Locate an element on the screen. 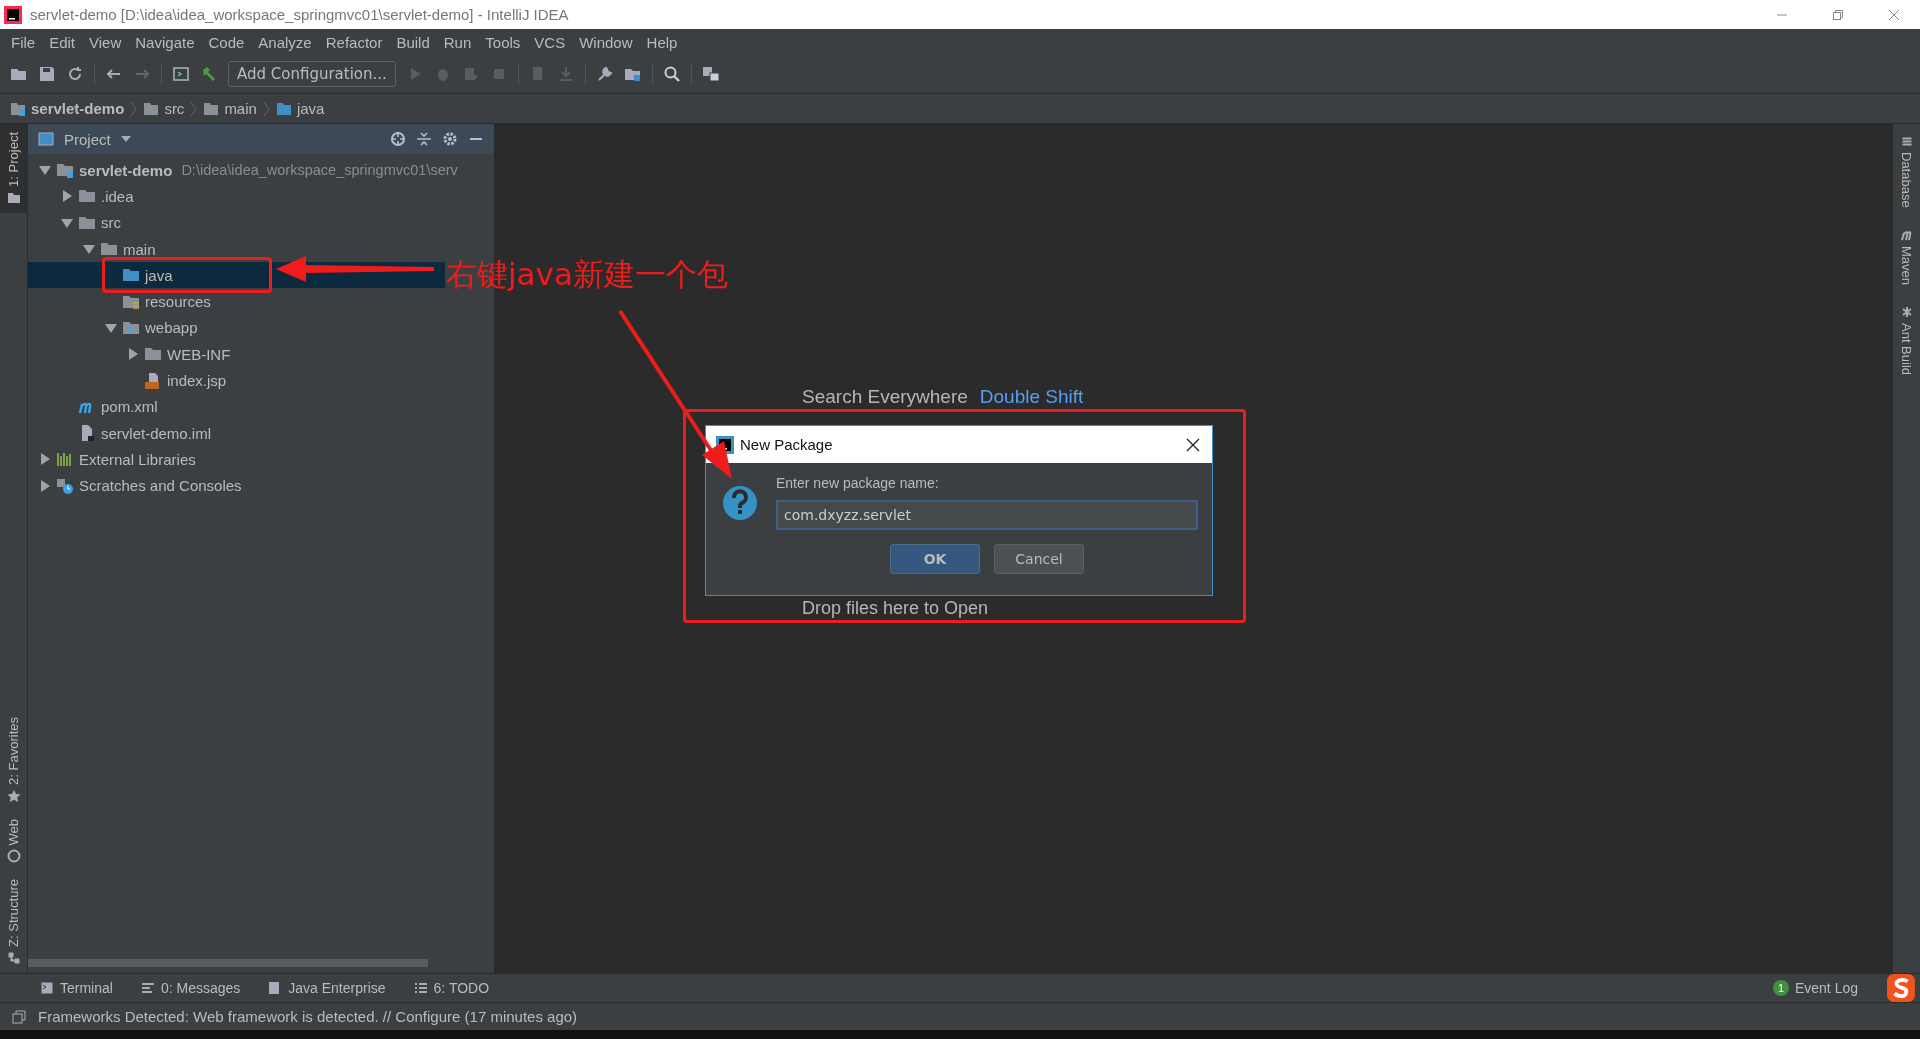 The height and width of the screenshot is (1039, 1920). close-icon is located at coordinates (1193, 444).